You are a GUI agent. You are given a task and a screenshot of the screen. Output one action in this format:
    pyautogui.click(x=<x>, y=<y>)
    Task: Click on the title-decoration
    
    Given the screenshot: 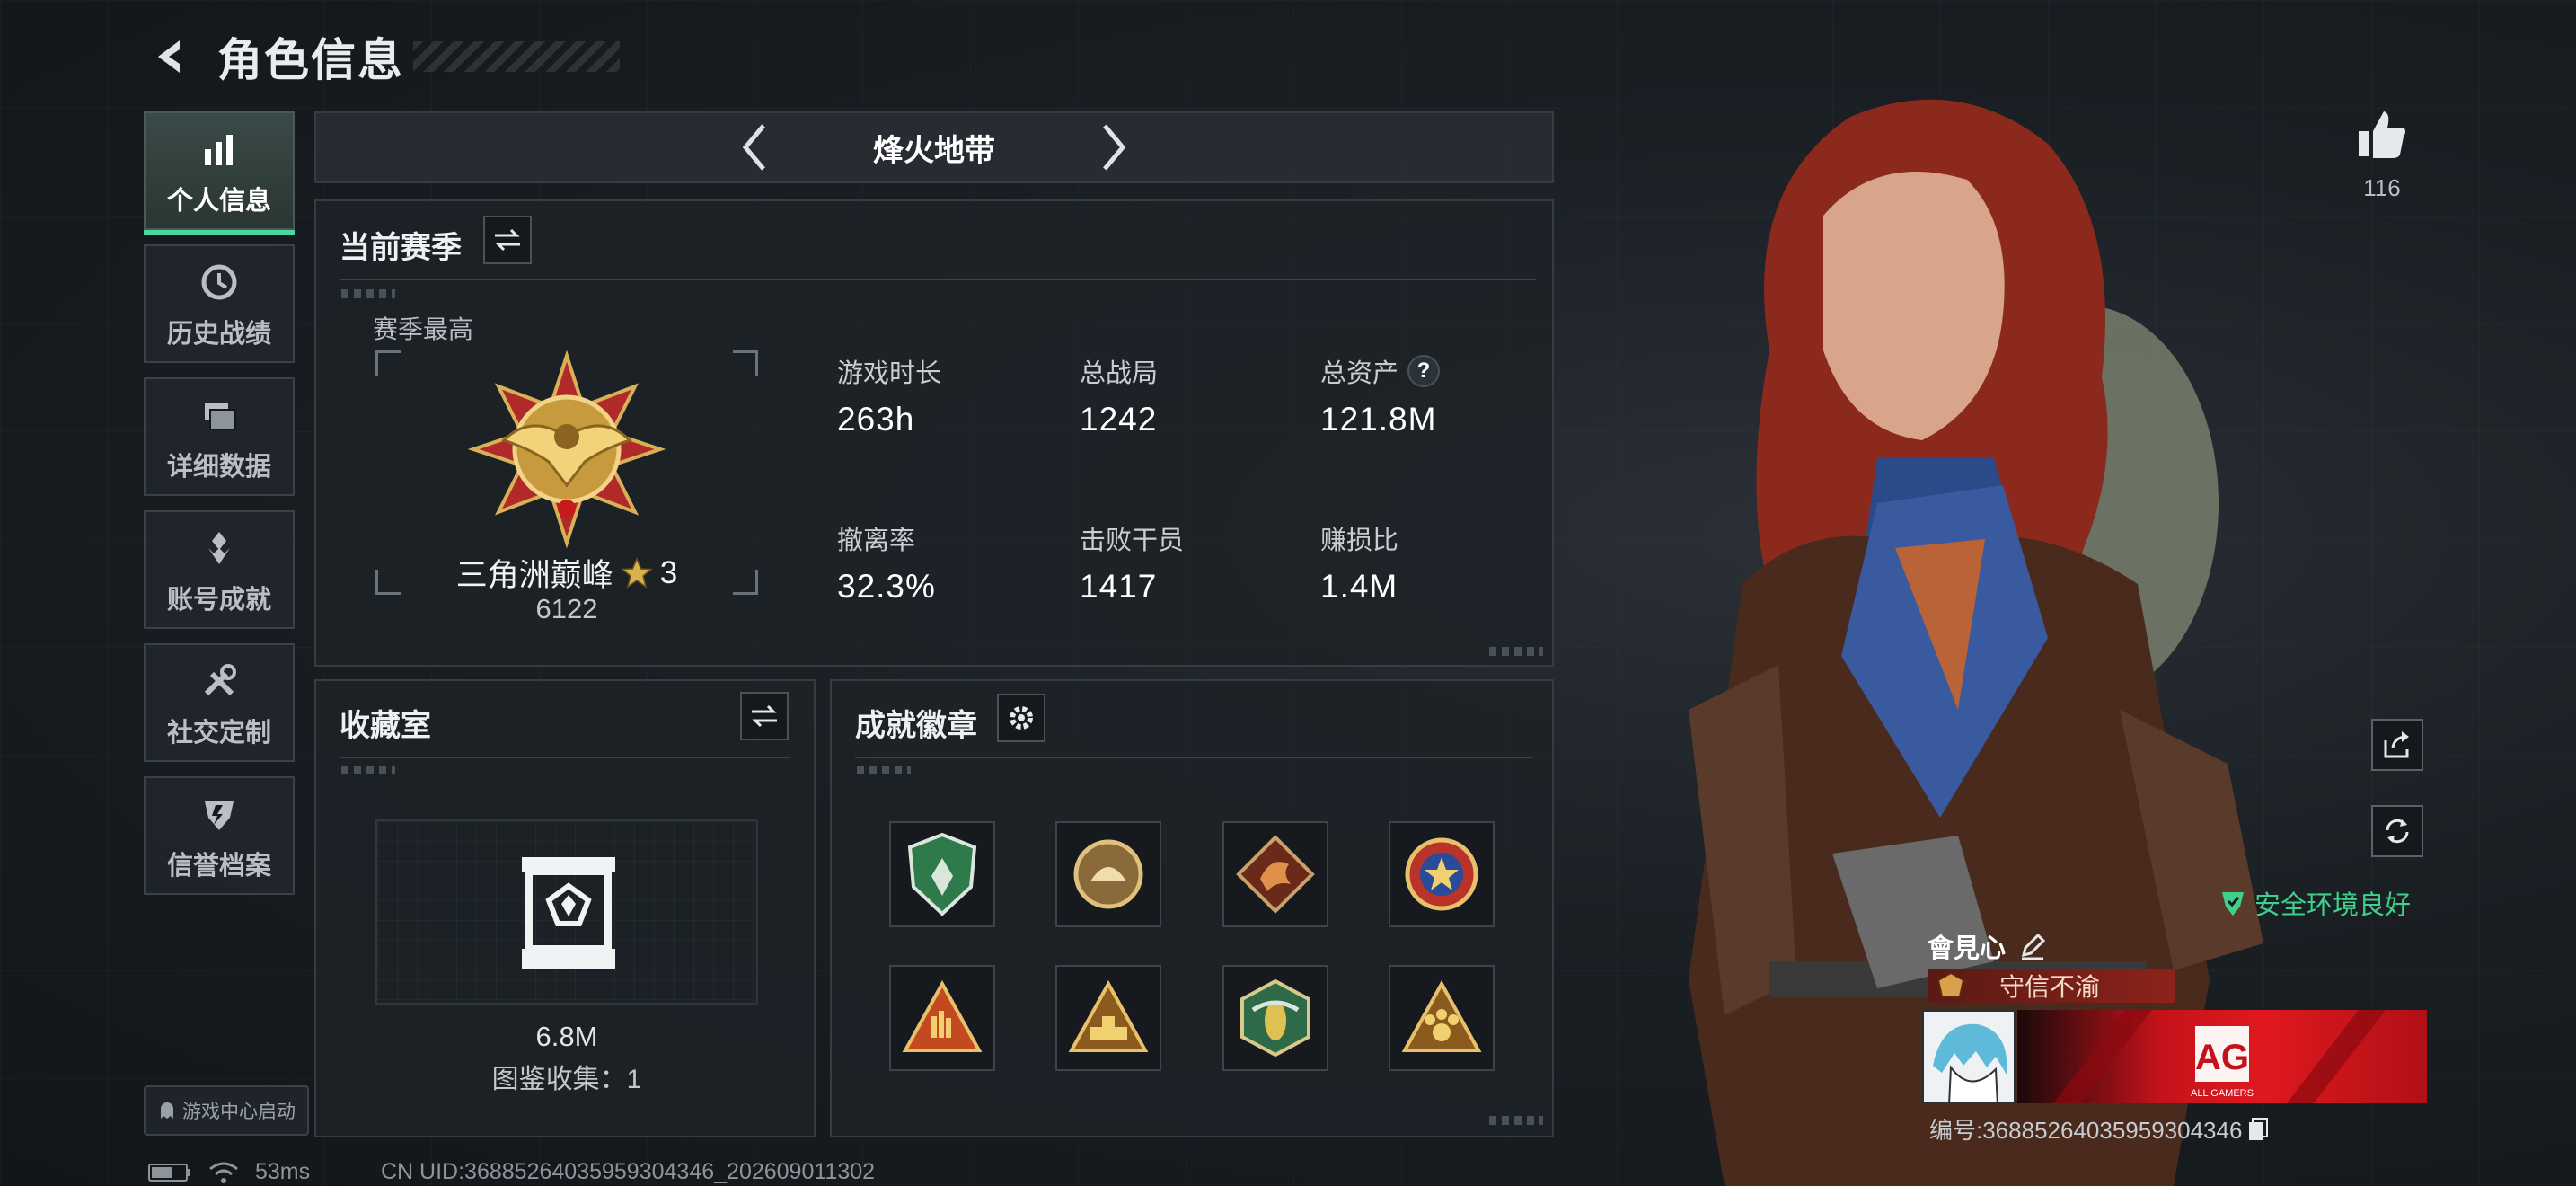 What is the action you would take?
    pyautogui.click(x=516, y=56)
    